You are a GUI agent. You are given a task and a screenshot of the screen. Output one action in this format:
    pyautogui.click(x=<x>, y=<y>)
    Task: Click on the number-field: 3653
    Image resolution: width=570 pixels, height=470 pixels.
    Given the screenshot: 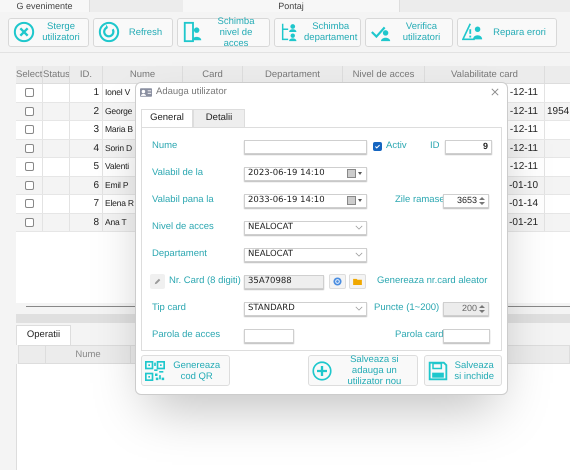 What is the action you would take?
    pyautogui.click(x=466, y=201)
    